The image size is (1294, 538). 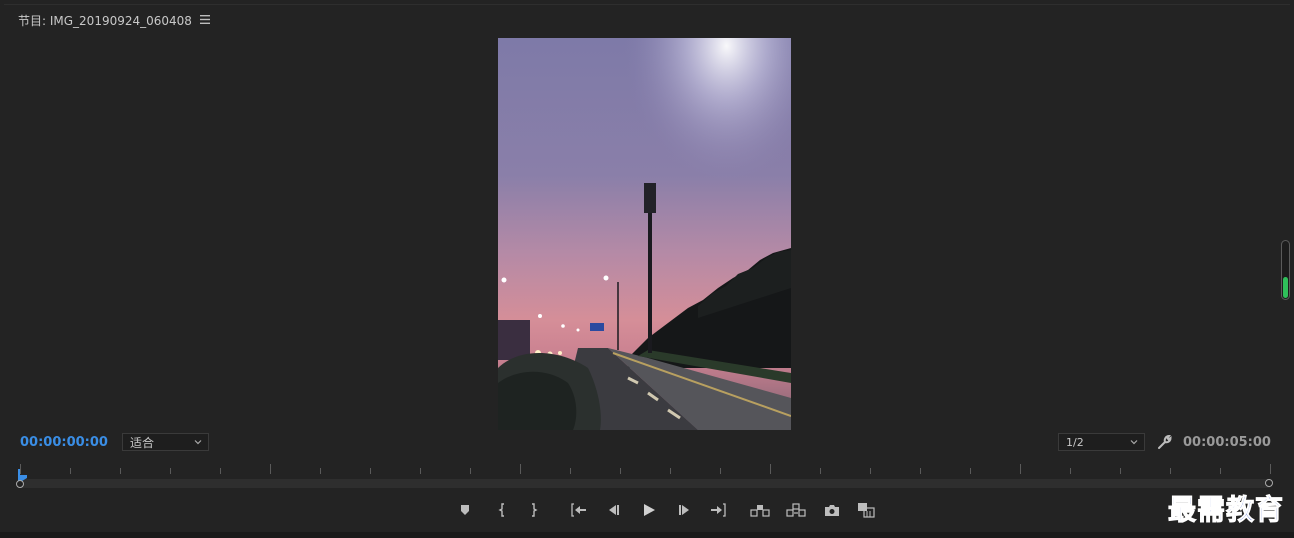 What do you see at coordinates (1269, 483) in the screenshot?
I see `zoom-handle-right` at bounding box center [1269, 483].